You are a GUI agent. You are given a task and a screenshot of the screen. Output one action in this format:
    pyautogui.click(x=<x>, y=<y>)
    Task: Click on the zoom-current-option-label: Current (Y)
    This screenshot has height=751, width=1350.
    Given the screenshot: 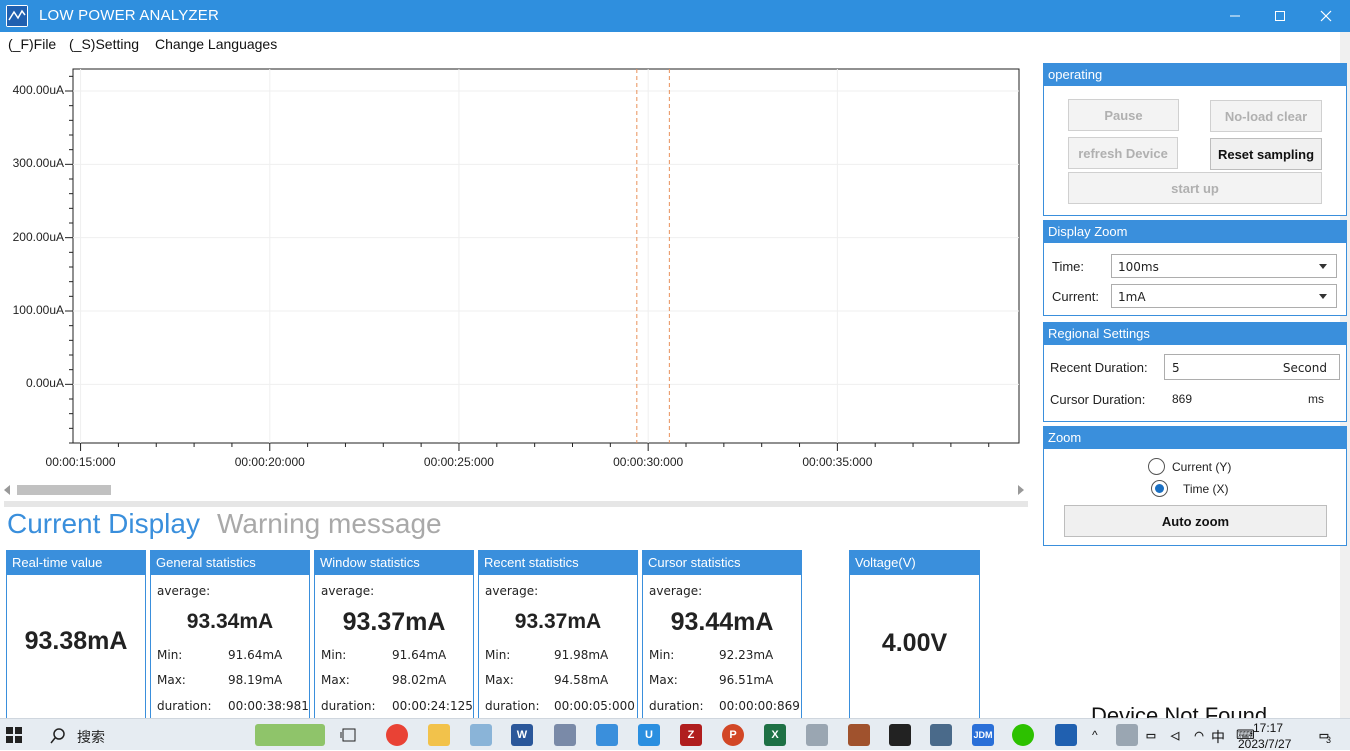 What is the action you would take?
    pyautogui.click(x=1201, y=467)
    